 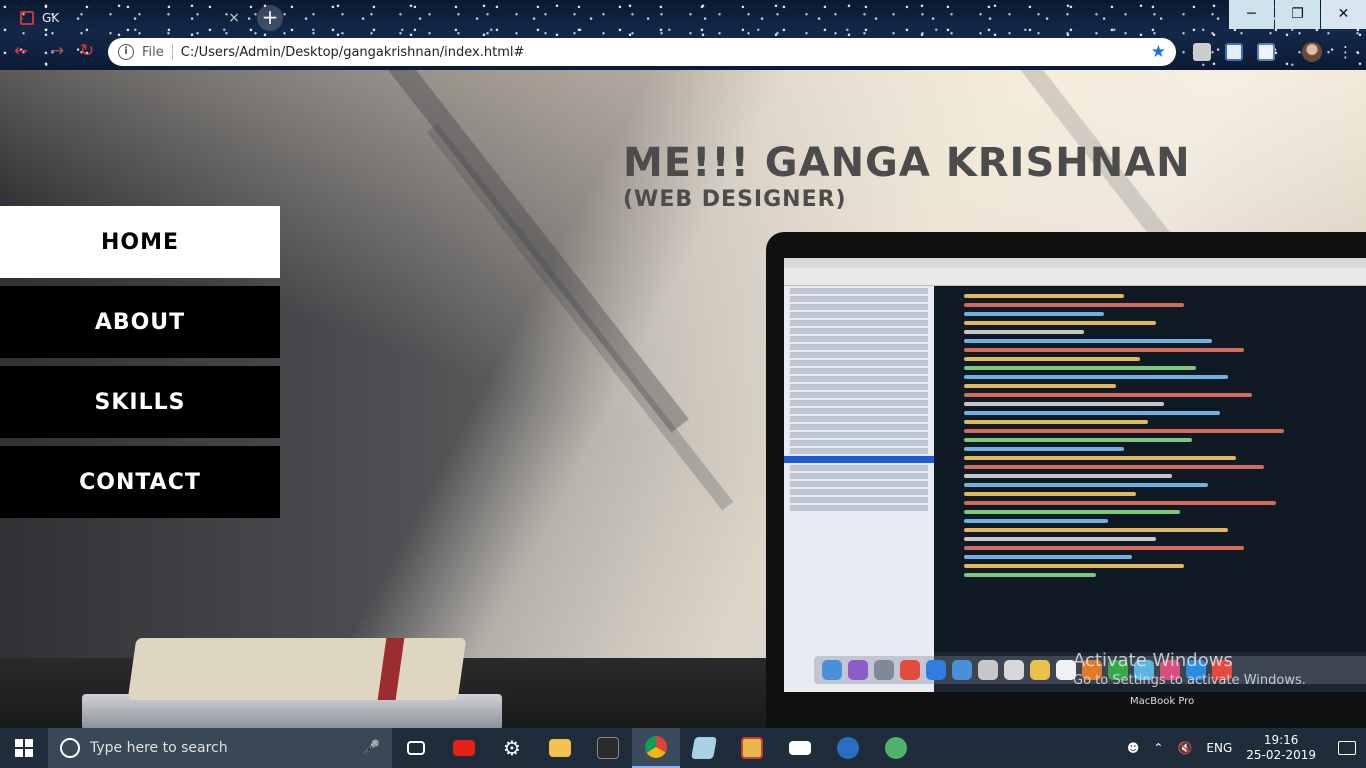 What do you see at coordinates (1343, 14) in the screenshot?
I see `window-close-button: ✕` at bounding box center [1343, 14].